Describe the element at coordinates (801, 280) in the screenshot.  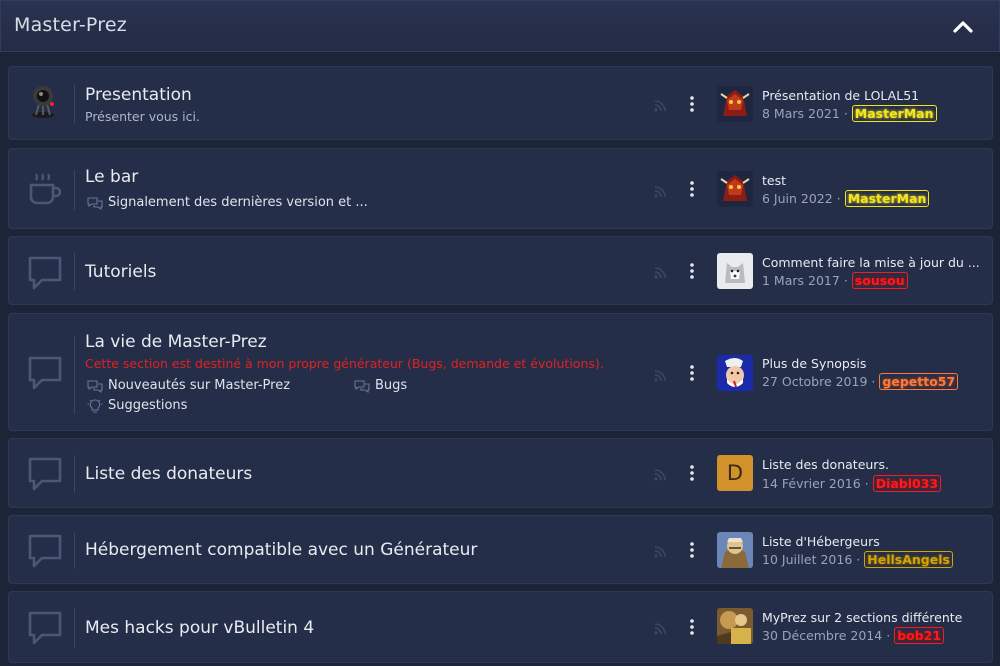
I see `last-post-date: 1 Mars 2017` at that location.